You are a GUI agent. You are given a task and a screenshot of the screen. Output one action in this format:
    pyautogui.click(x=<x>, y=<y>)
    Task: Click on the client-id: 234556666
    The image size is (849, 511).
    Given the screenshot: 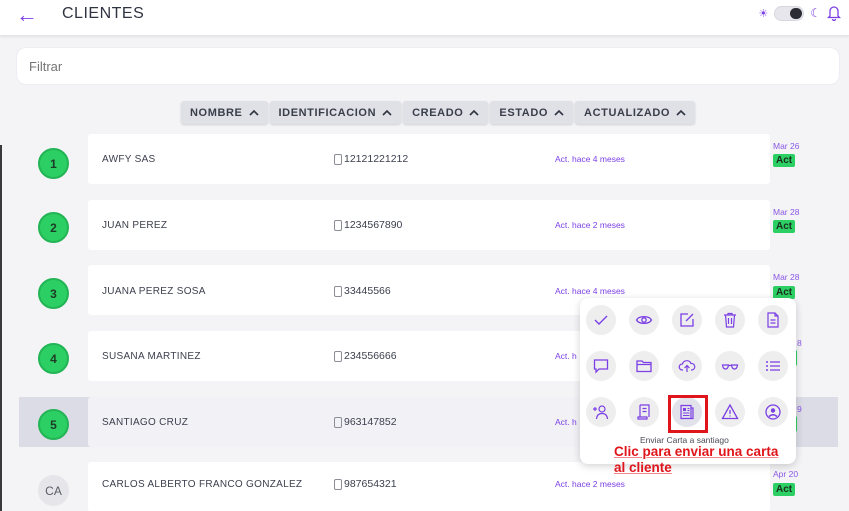 What is the action you would take?
    pyautogui.click(x=365, y=356)
    